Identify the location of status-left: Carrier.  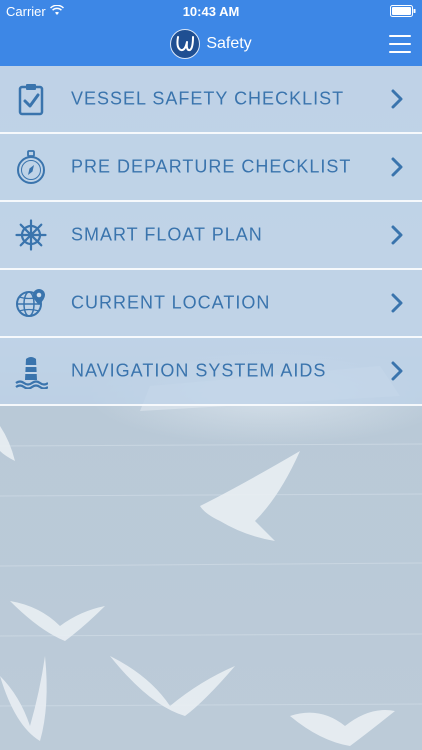
(35, 11).